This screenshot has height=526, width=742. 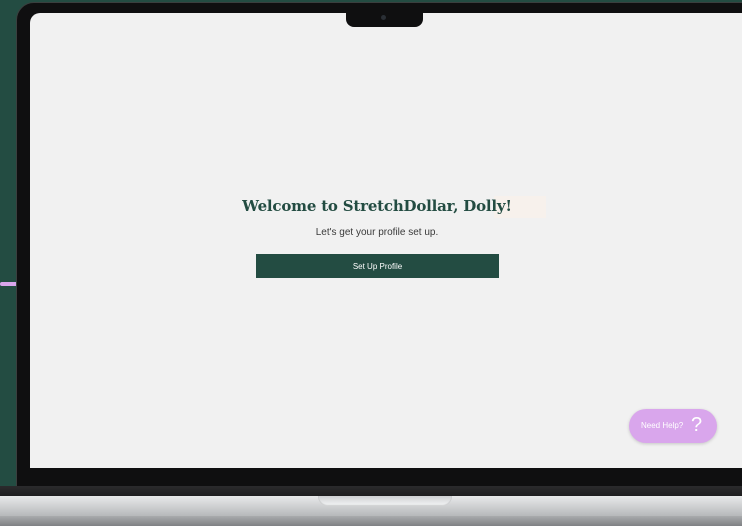 I want to click on welcome-title: Welcome to StretchDollar, Dolly!, so click(x=377, y=206).